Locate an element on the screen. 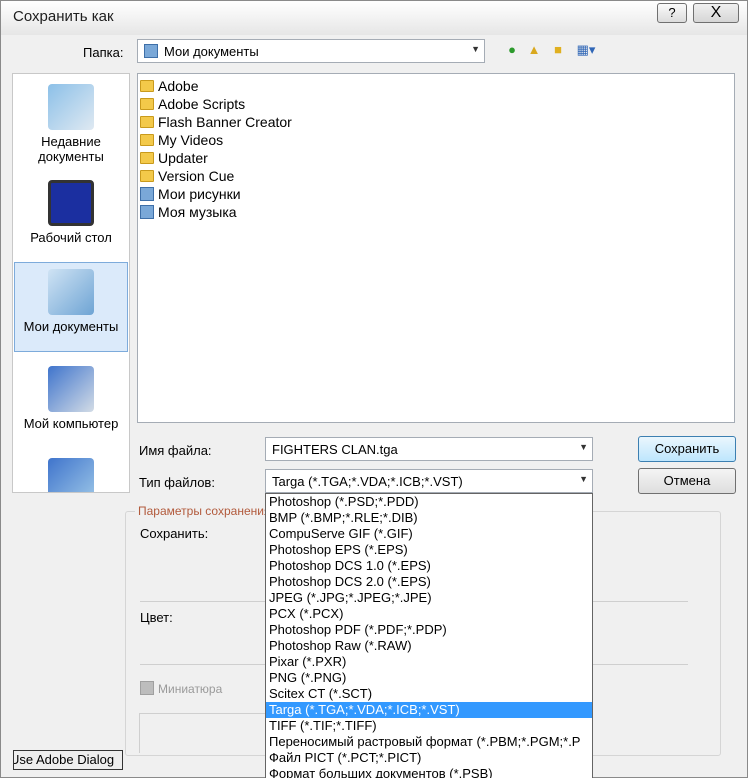  place-my-computer: Мой компьютер is located at coordinates (71, 405).